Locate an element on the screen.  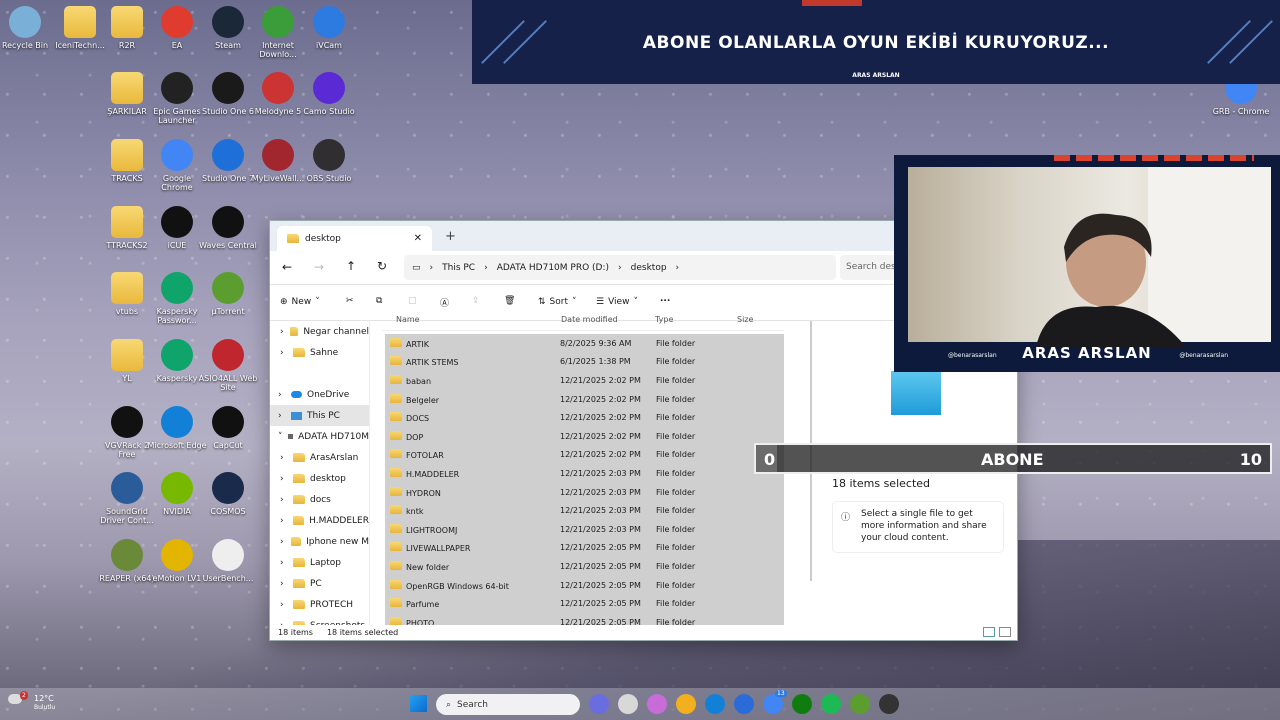
sidebar-item: › PROTECH is located at coordinates (319, 604).